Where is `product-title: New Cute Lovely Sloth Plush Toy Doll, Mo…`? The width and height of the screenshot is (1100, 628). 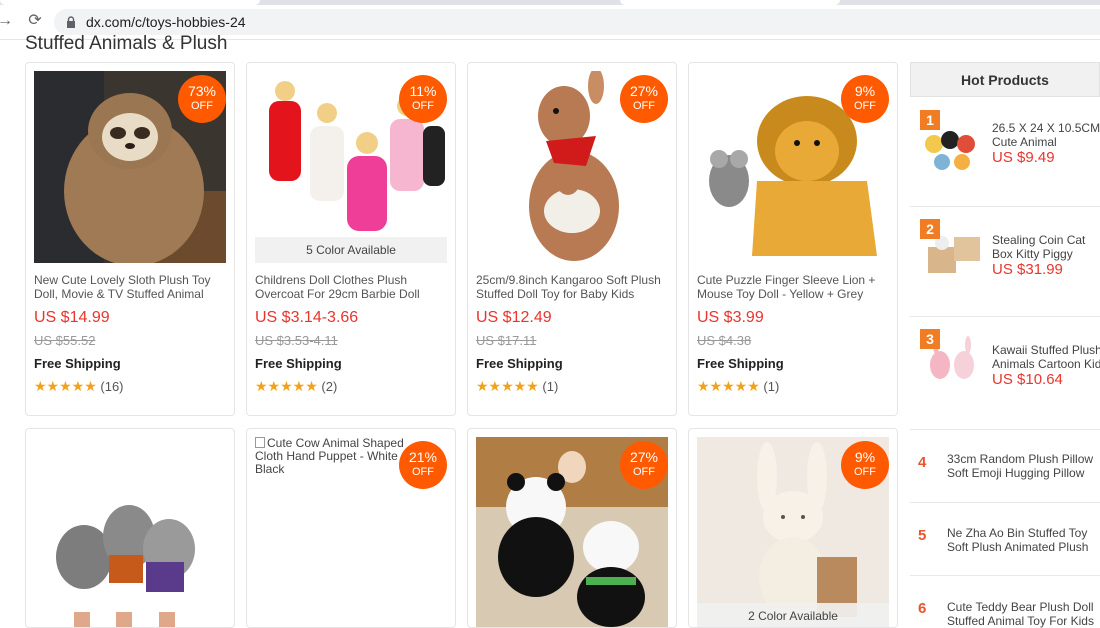
product-title: New Cute Lovely Sloth Plush Toy Doll, Mo… is located at coordinates (132, 287).